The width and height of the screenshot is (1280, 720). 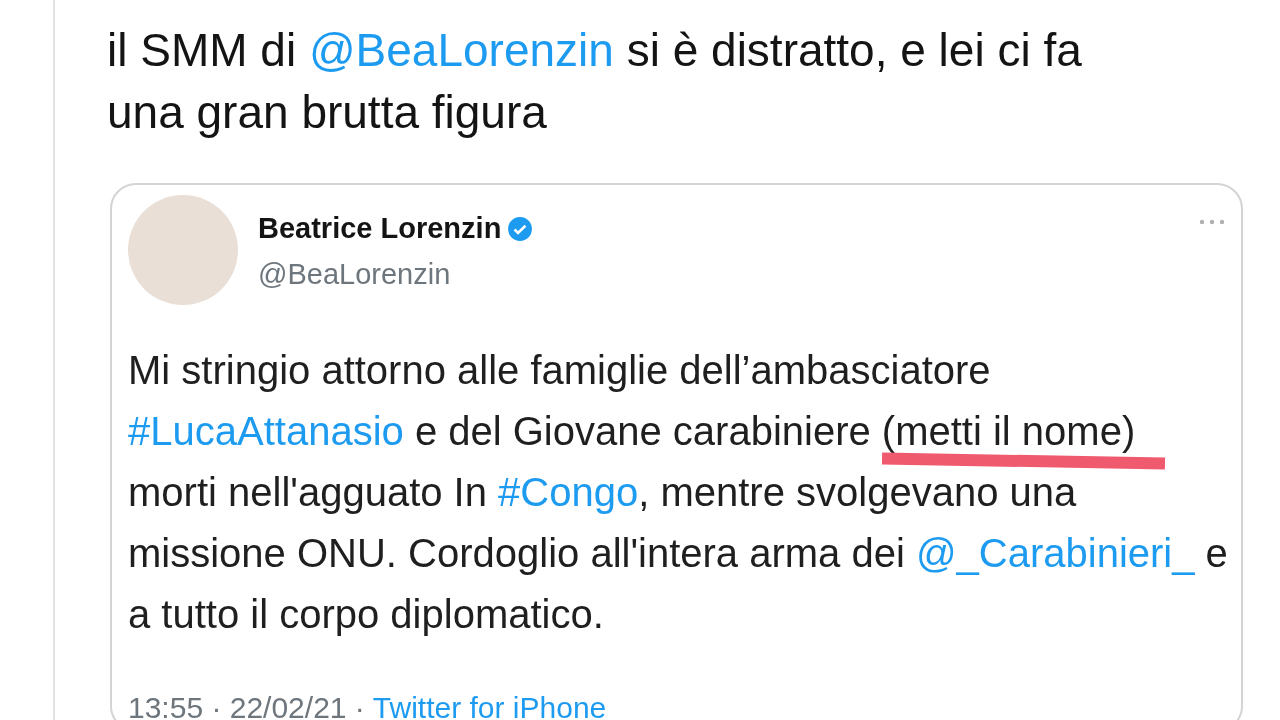 What do you see at coordinates (461, 50) in the screenshot?
I see `link: @BeaLorenzin` at bounding box center [461, 50].